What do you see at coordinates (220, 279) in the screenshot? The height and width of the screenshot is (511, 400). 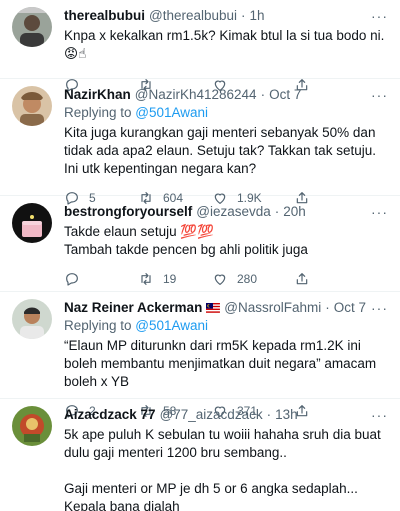 I see `like-icon` at bounding box center [220, 279].